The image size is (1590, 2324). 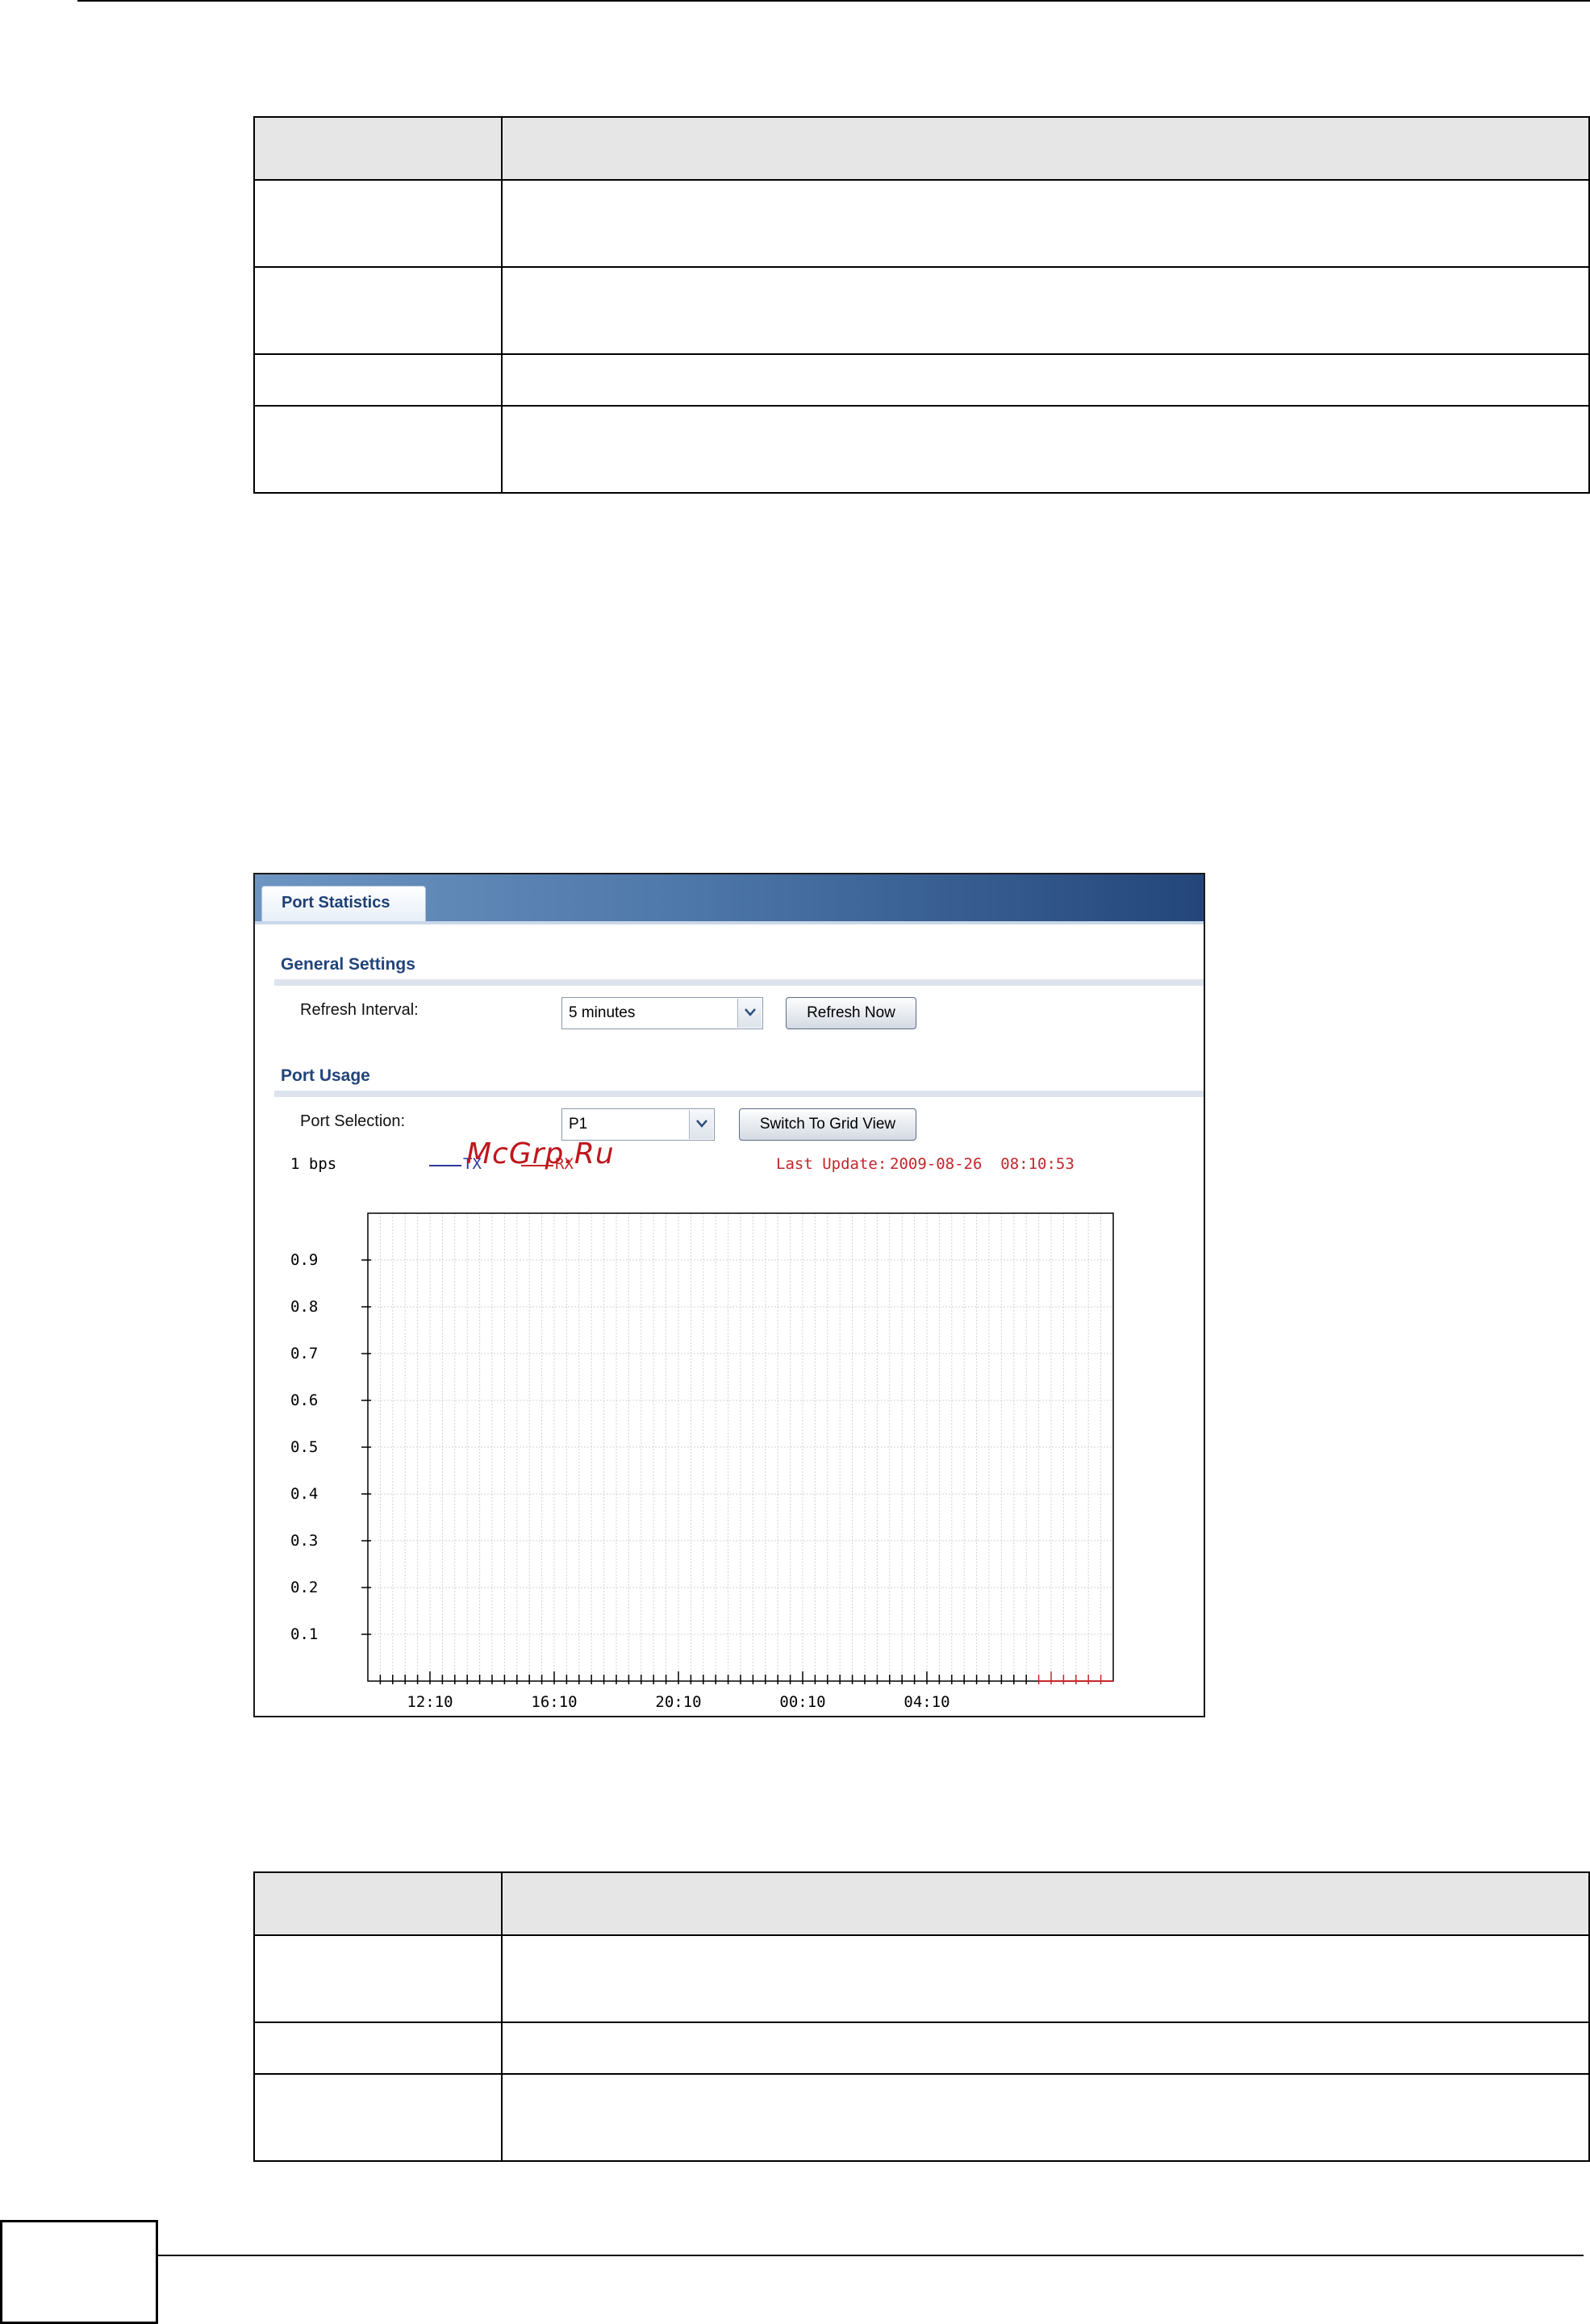 What do you see at coordinates (313, 1164) in the screenshot?
I see `chart-unit-label: 1 bps` at bounding box center [313, 1164].